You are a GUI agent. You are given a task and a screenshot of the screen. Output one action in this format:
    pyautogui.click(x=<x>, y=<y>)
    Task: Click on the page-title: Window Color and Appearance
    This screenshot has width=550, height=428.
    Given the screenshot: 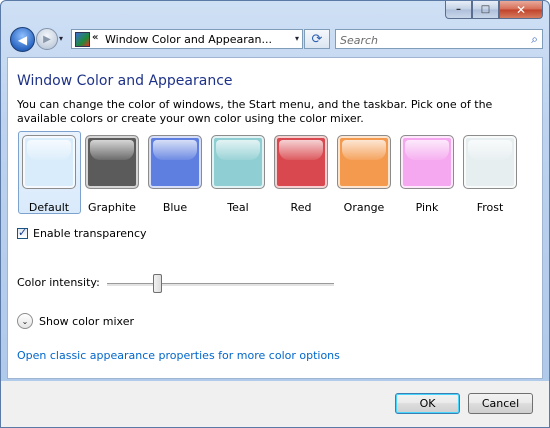 What is the action you would take?
    pyautogui.click(x=125, y=81)
    